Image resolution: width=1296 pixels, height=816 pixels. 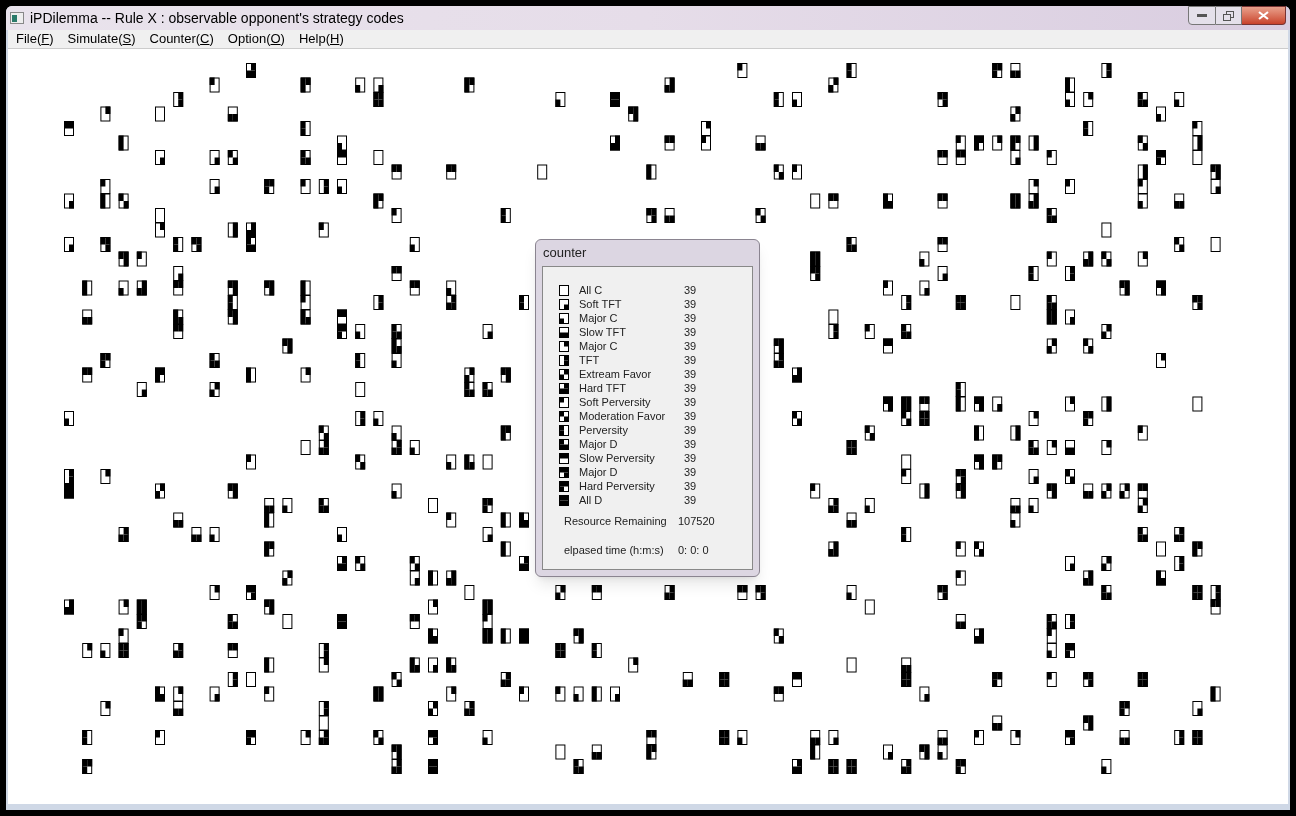 What do you see at coordinates (565, 253) in the screenshot?
I see `dialog-title: counter` at bounding box center [565, 253].